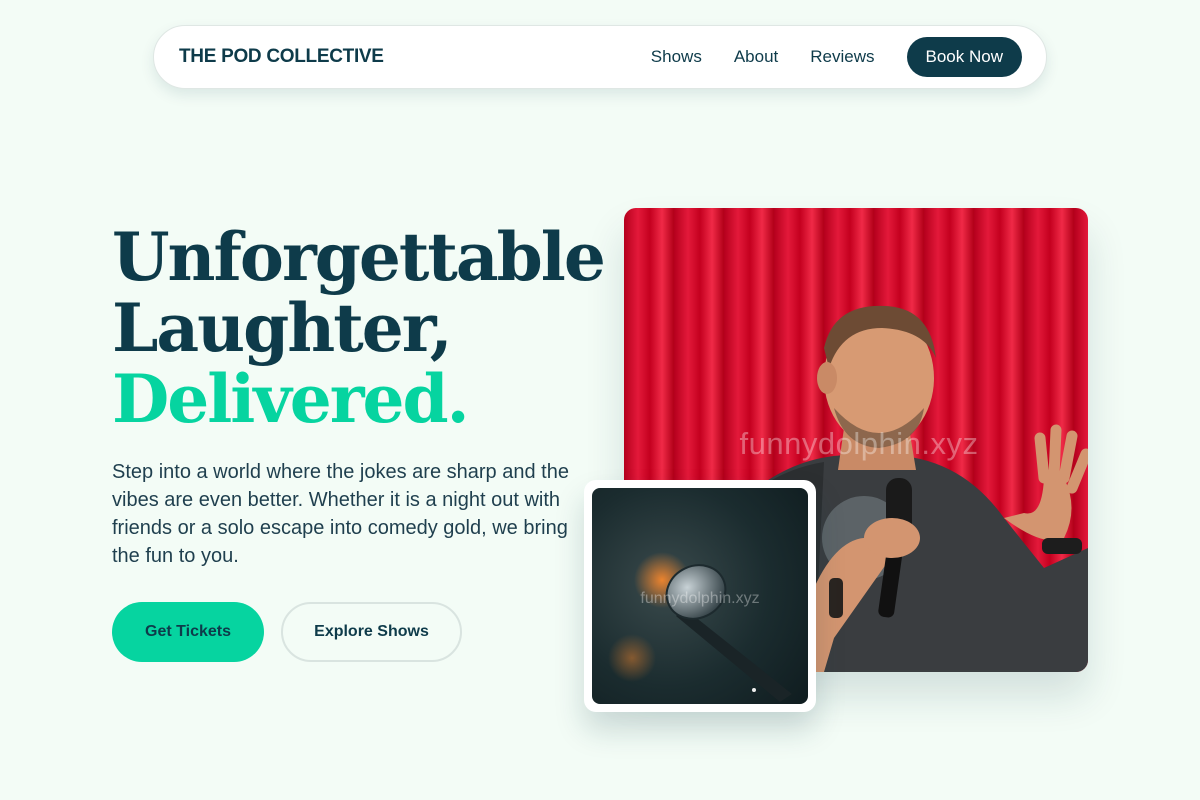 The image size is (1200, 800). I want to click on hero-title-line-2: Laughter,, so click(282, 328).